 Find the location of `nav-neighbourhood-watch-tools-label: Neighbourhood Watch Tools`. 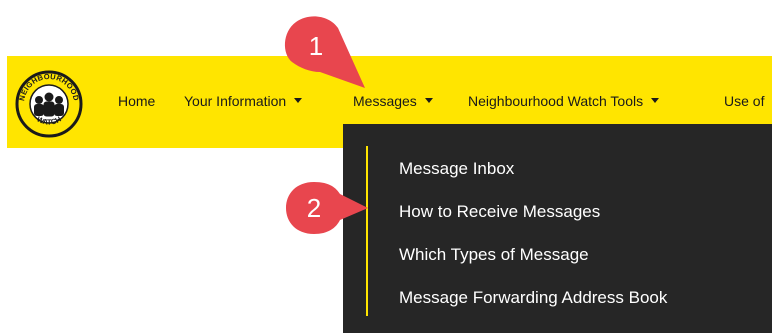

nav-neighbourhood-watch-tools-label: Neighbourhood Watch Tools is located at coordinates (556, 101).